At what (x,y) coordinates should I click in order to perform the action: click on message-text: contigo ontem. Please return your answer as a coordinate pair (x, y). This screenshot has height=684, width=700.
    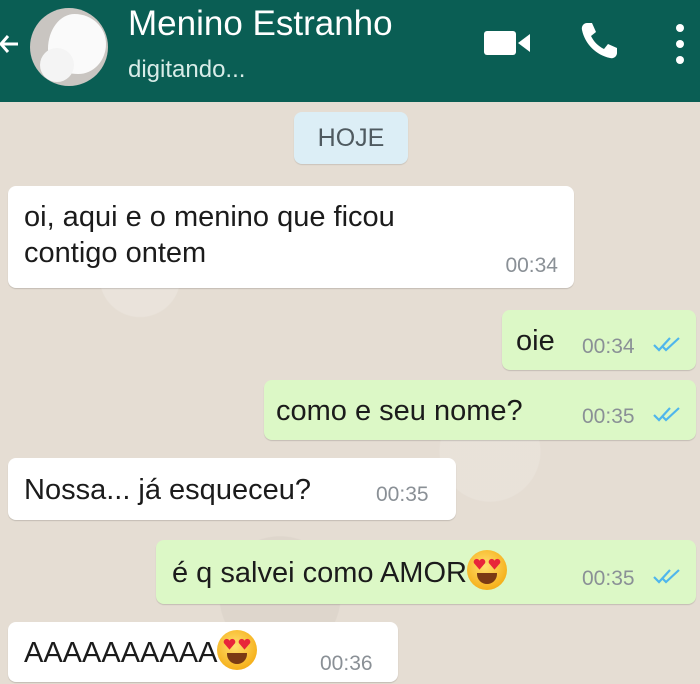
    Looking at the image, I should click on (115, 253).